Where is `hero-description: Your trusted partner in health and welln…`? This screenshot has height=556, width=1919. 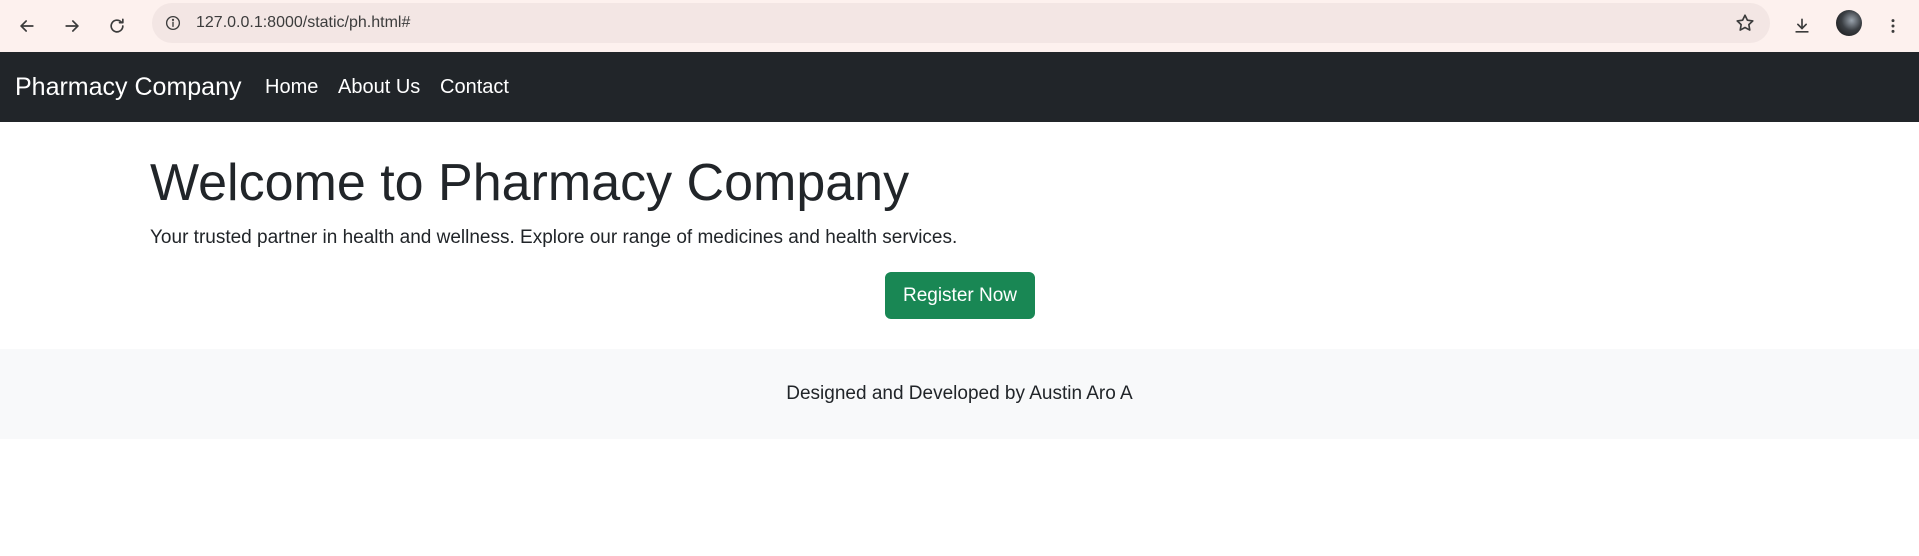
hero-description: Your trusted partner in health and welln… is located at coordinates (554, 237).